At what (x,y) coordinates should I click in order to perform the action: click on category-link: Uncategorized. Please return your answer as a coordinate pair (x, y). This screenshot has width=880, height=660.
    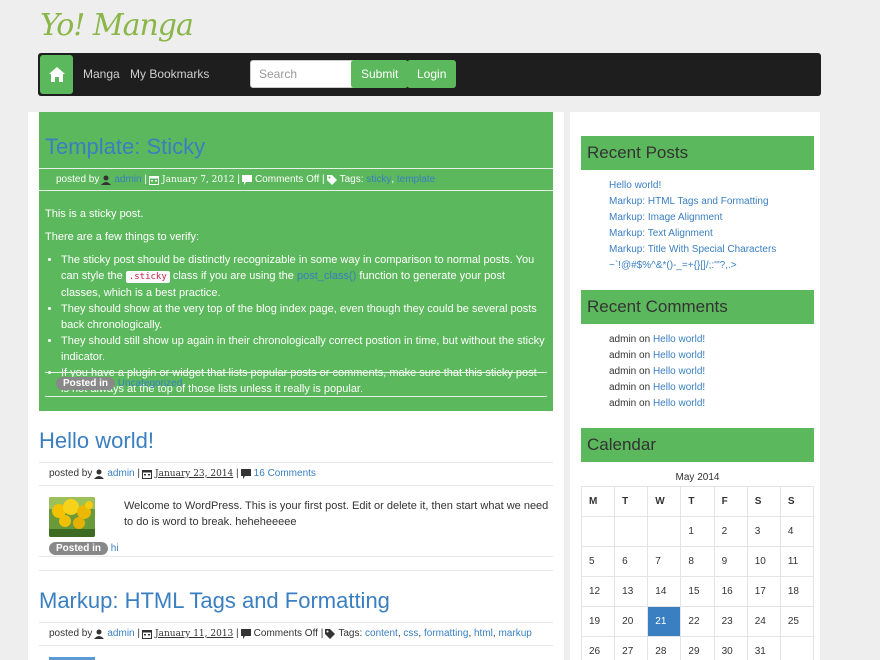
    Looking at the image, I should click on (150, 383).